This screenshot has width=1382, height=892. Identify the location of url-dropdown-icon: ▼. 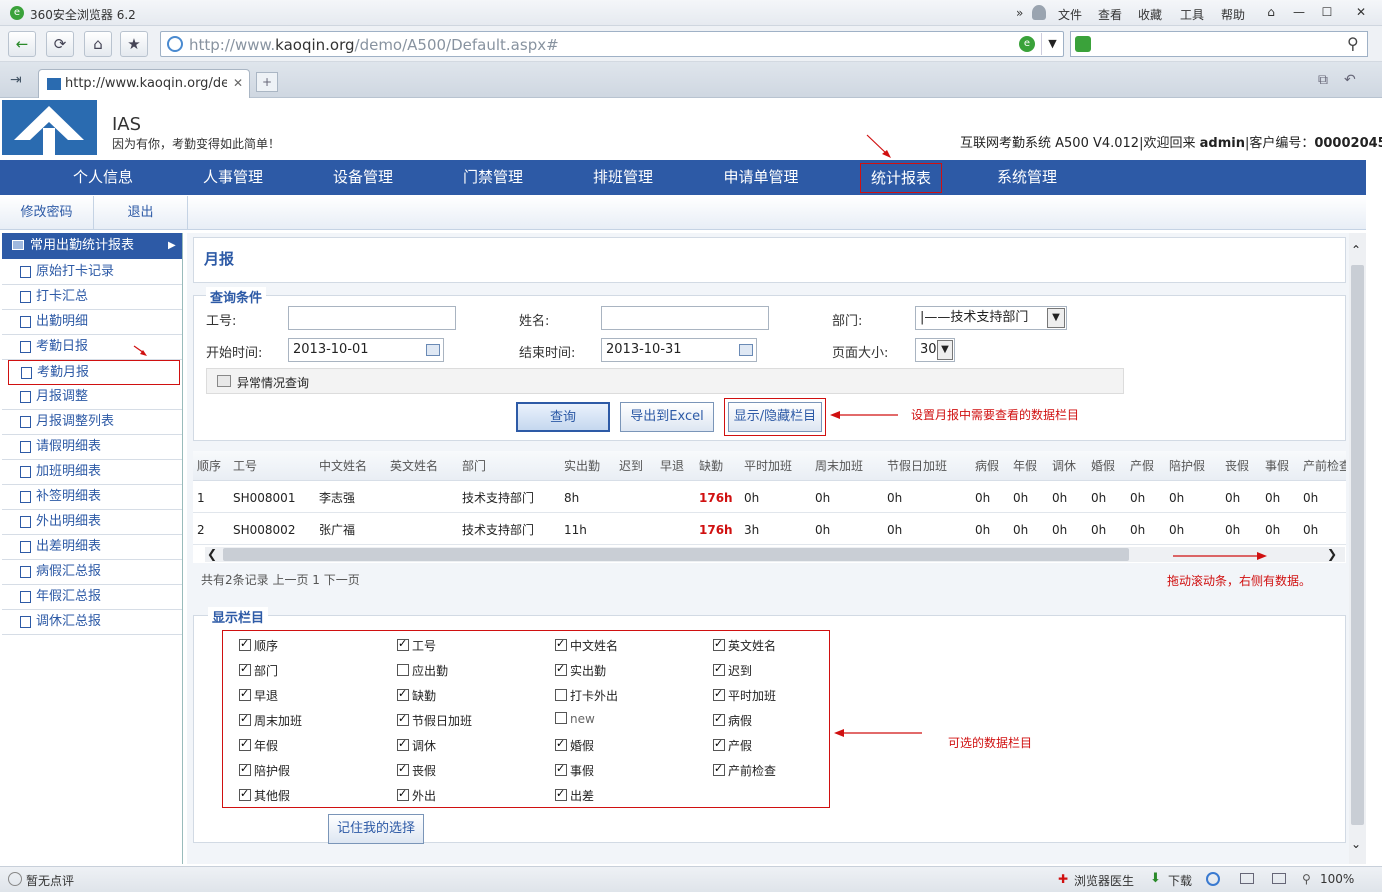
(1052, 44).